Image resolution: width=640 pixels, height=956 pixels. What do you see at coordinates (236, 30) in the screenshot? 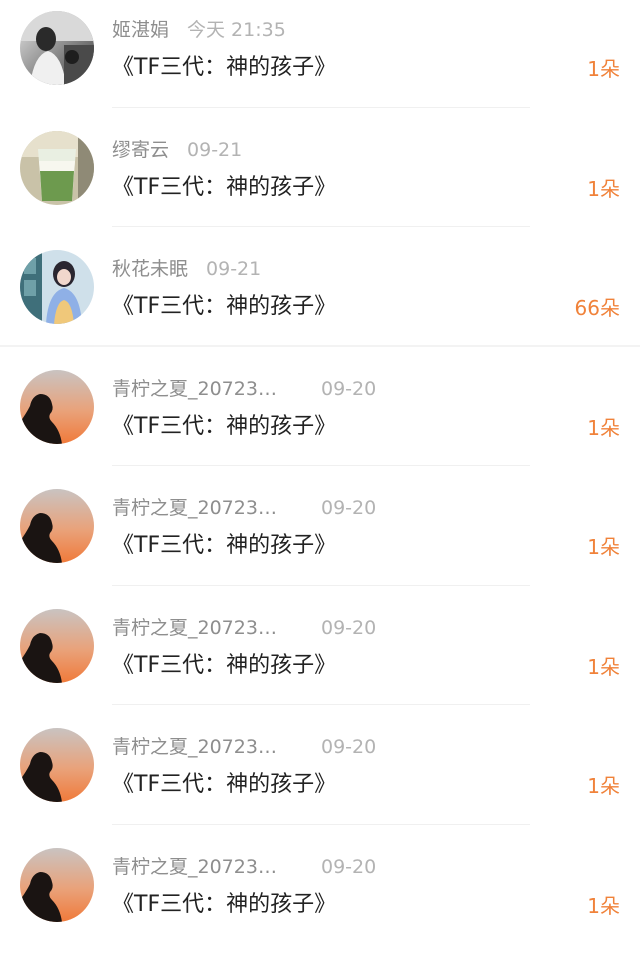
I see `timestamp: 今天 21:35` at bounding box center [236, 30].